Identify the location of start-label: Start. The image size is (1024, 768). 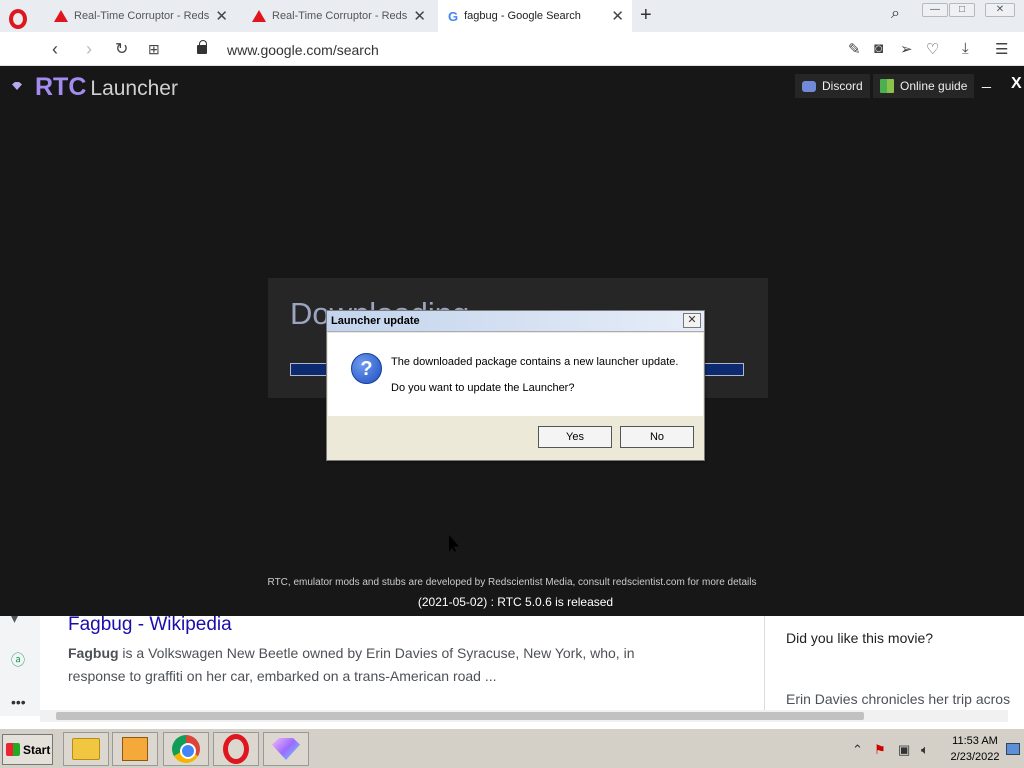
(37, 749).